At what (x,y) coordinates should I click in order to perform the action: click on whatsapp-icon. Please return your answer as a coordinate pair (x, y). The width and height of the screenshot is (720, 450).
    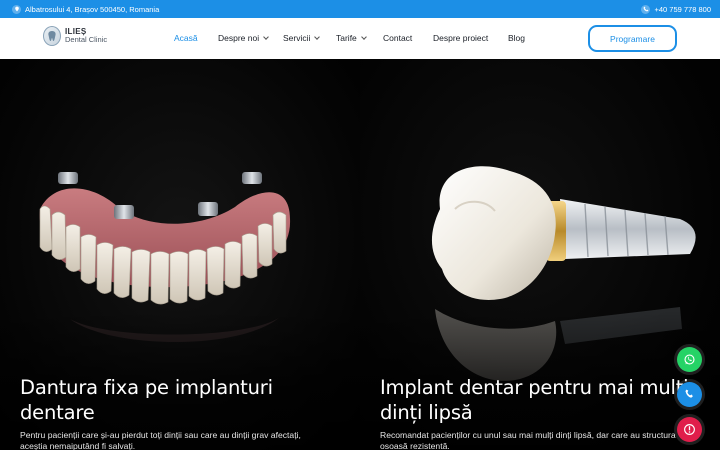
    Looking at the image, I should click on (689, 359).